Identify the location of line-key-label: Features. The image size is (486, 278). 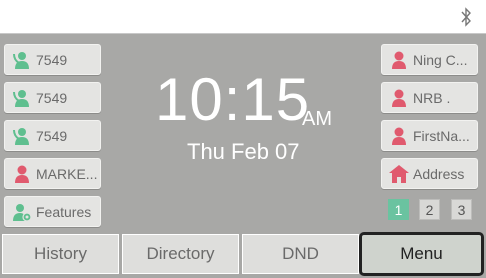
(64, 211).